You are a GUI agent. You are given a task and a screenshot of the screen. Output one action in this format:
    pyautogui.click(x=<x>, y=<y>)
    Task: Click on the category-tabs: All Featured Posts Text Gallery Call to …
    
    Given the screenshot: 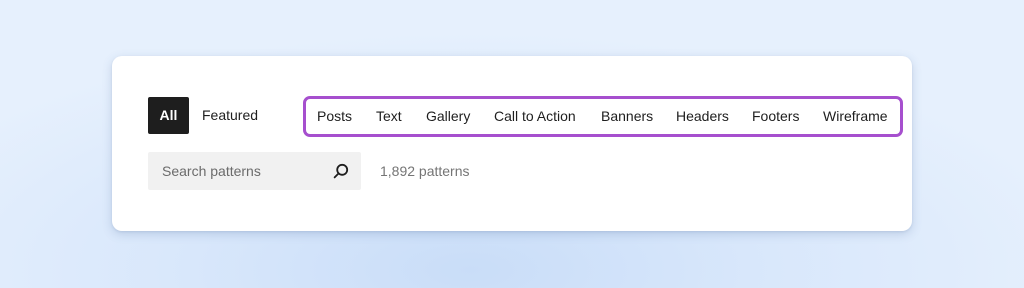 What is the action you would take?
    pyautogui.click(x=525, y=116)
    